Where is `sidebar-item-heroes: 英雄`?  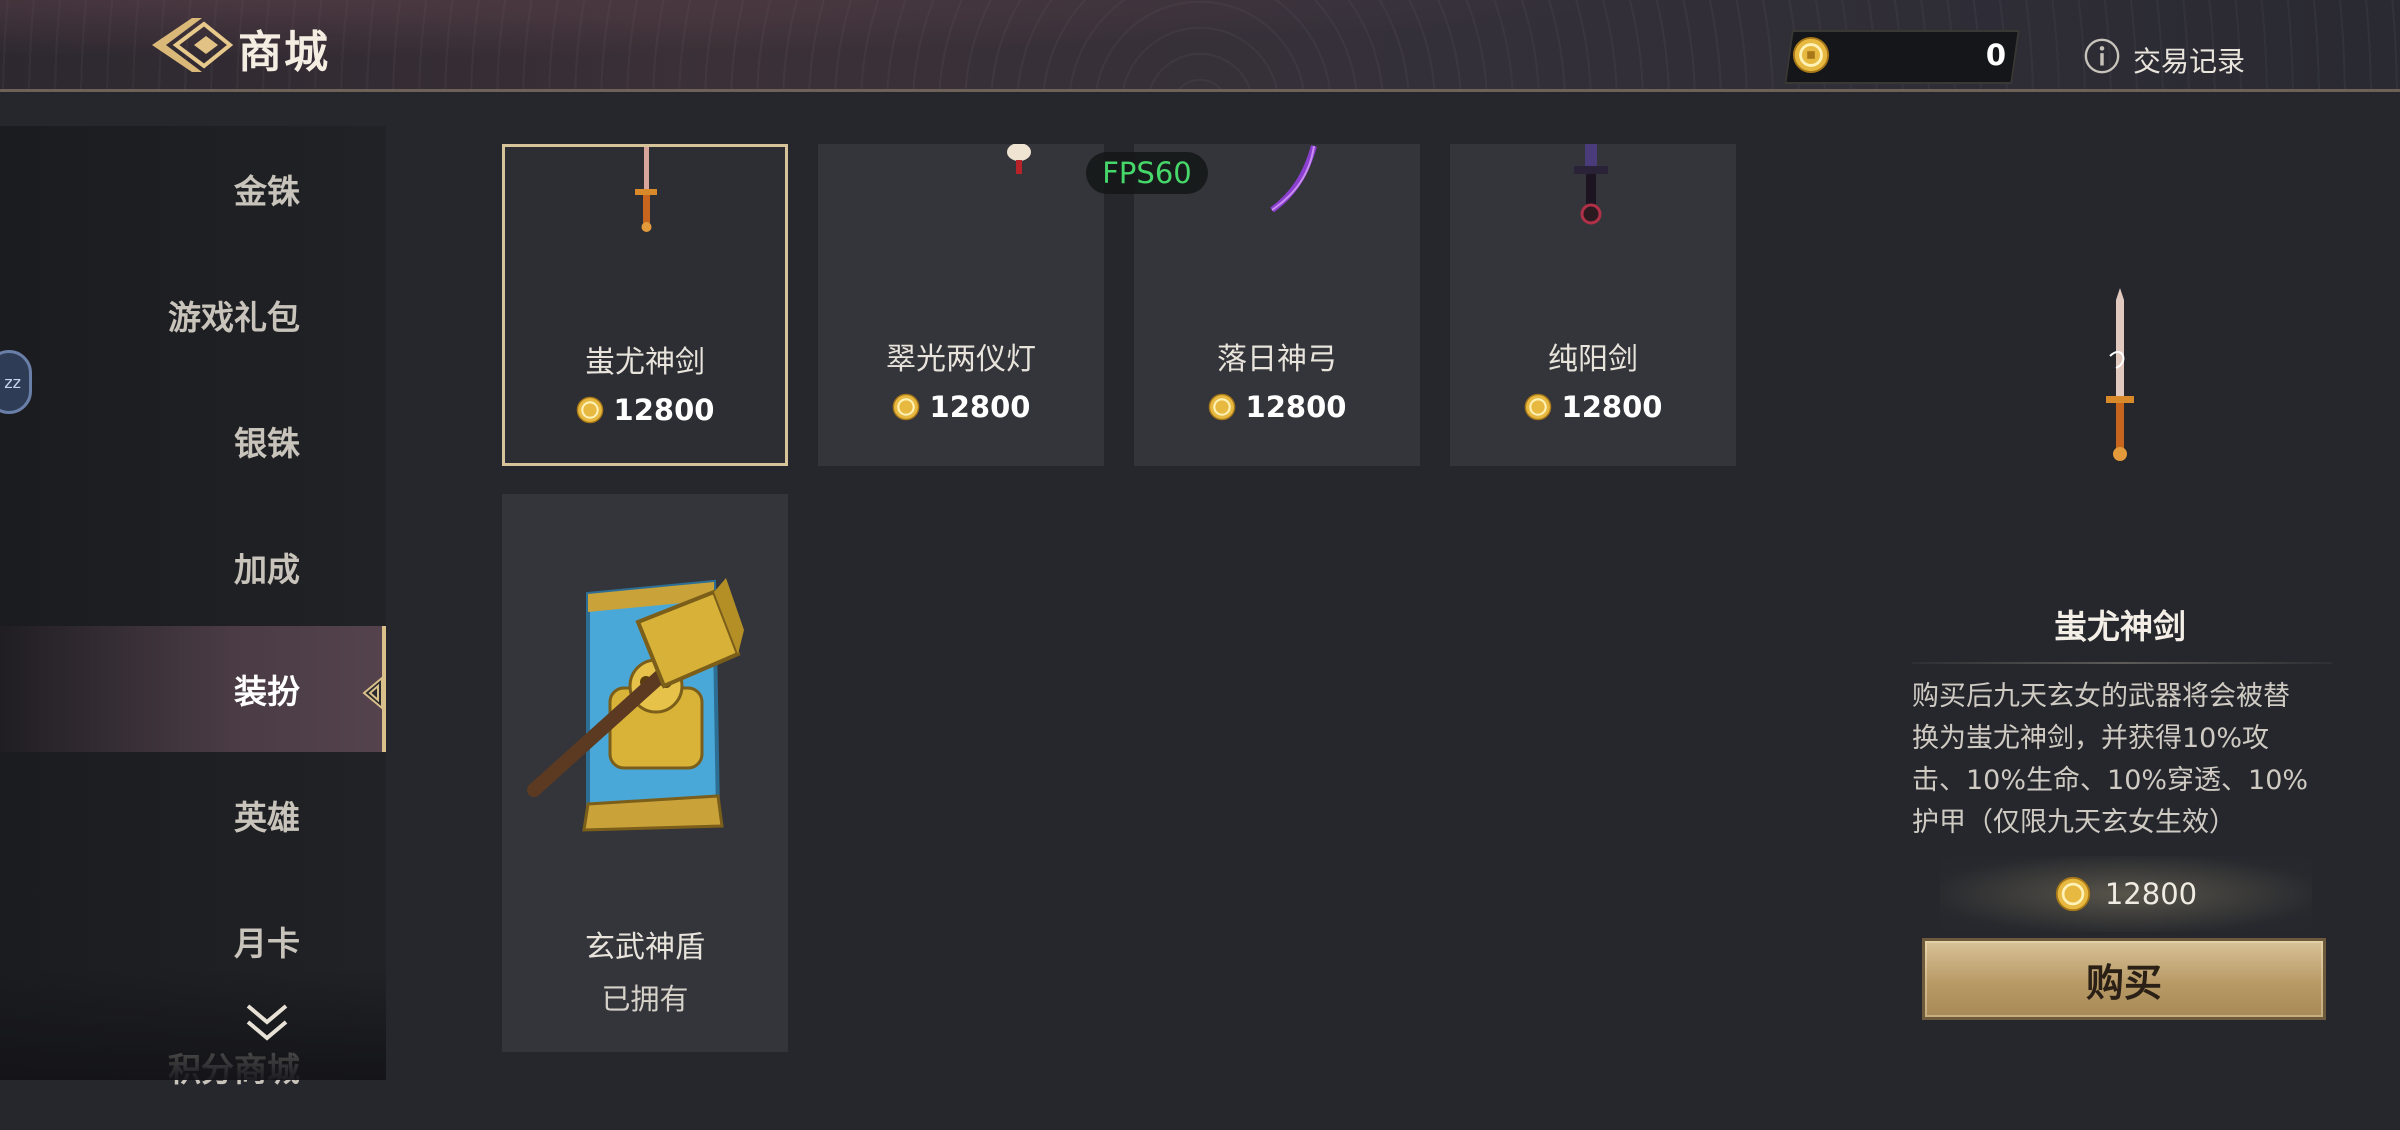
sidebar-item-heroes: 英雄 is located at coordinates (193, 815).